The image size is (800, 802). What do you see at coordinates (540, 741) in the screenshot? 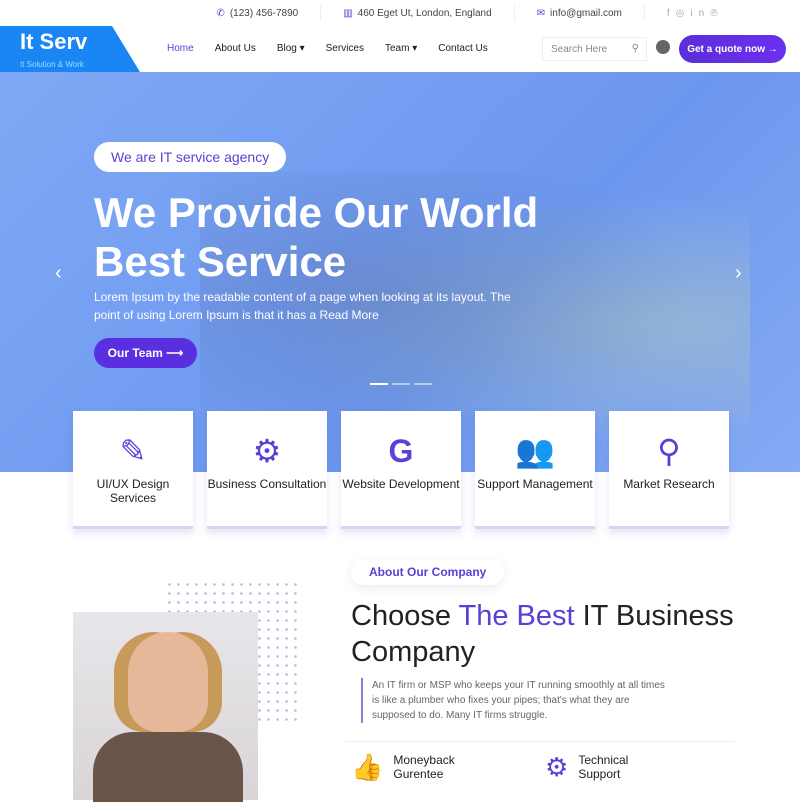
I see `divider` at bounding box center [540, 741].